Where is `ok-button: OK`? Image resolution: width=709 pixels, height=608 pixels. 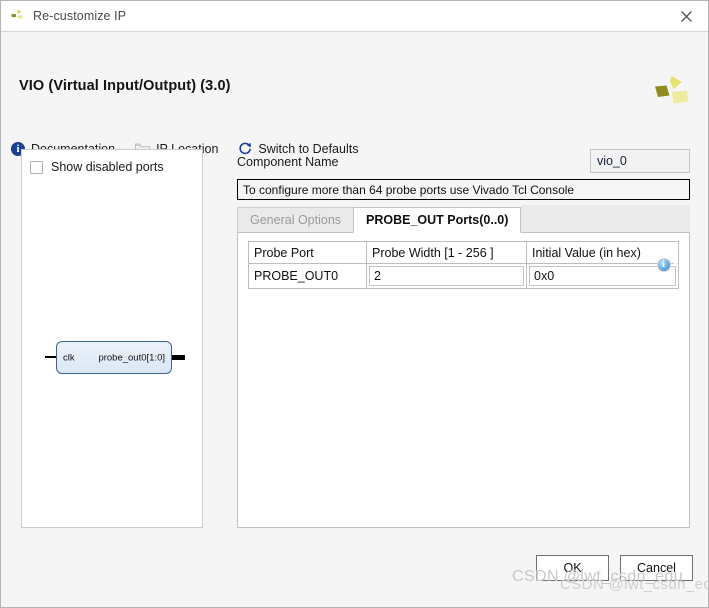 ok-button: OK is located at coordinates (572, 568).